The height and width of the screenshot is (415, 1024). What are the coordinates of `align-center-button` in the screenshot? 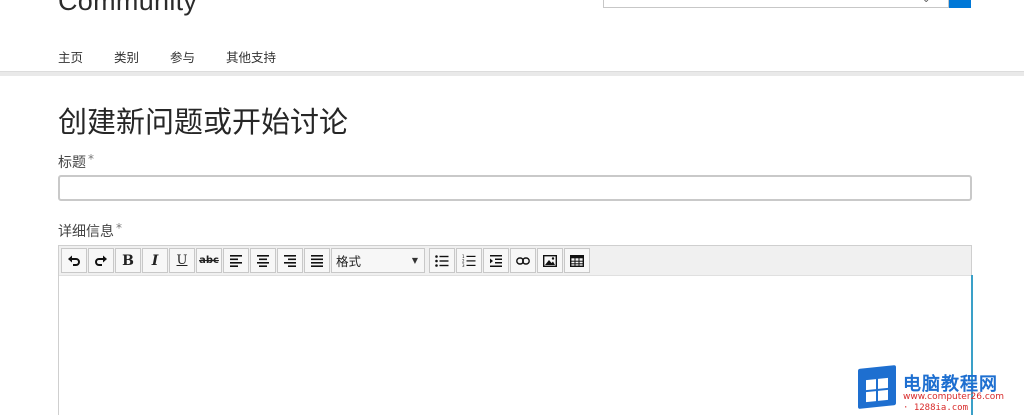 It's located at (263, 260).